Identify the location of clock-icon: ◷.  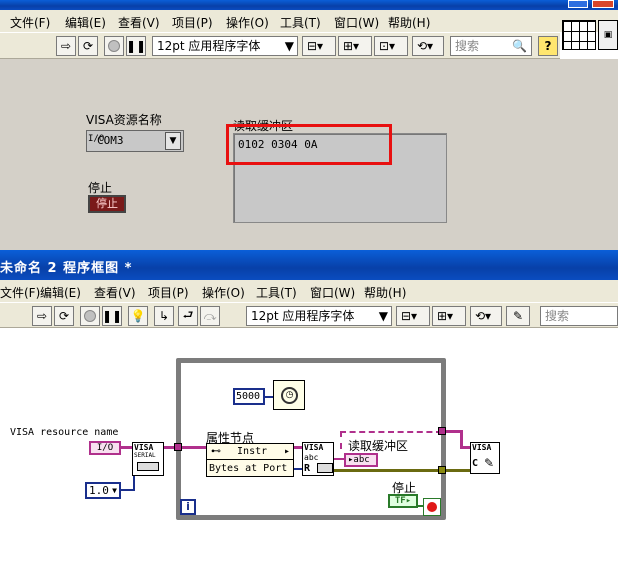
(289, 395).